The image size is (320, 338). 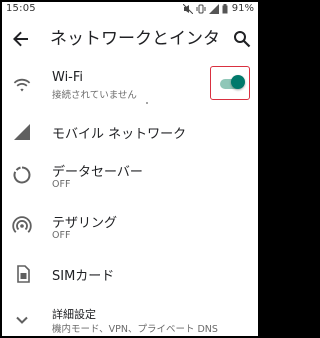 What do you see at coordinates (97, 172) in the screenshot?
I see `data-saver-label: データセーバー` at bounding box center [97, 172].